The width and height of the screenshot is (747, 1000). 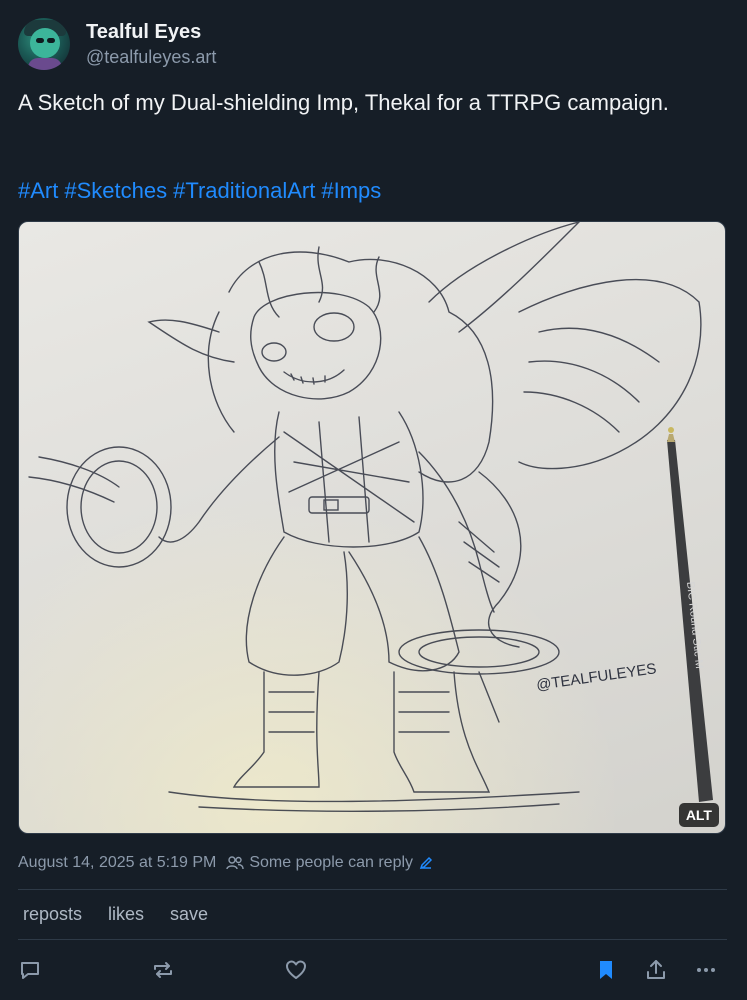 What do you see at coordinates (151, 57) in the screenshot?
I see `author-handle: @tealfuleyes.art` at bounding box center [151, 57].